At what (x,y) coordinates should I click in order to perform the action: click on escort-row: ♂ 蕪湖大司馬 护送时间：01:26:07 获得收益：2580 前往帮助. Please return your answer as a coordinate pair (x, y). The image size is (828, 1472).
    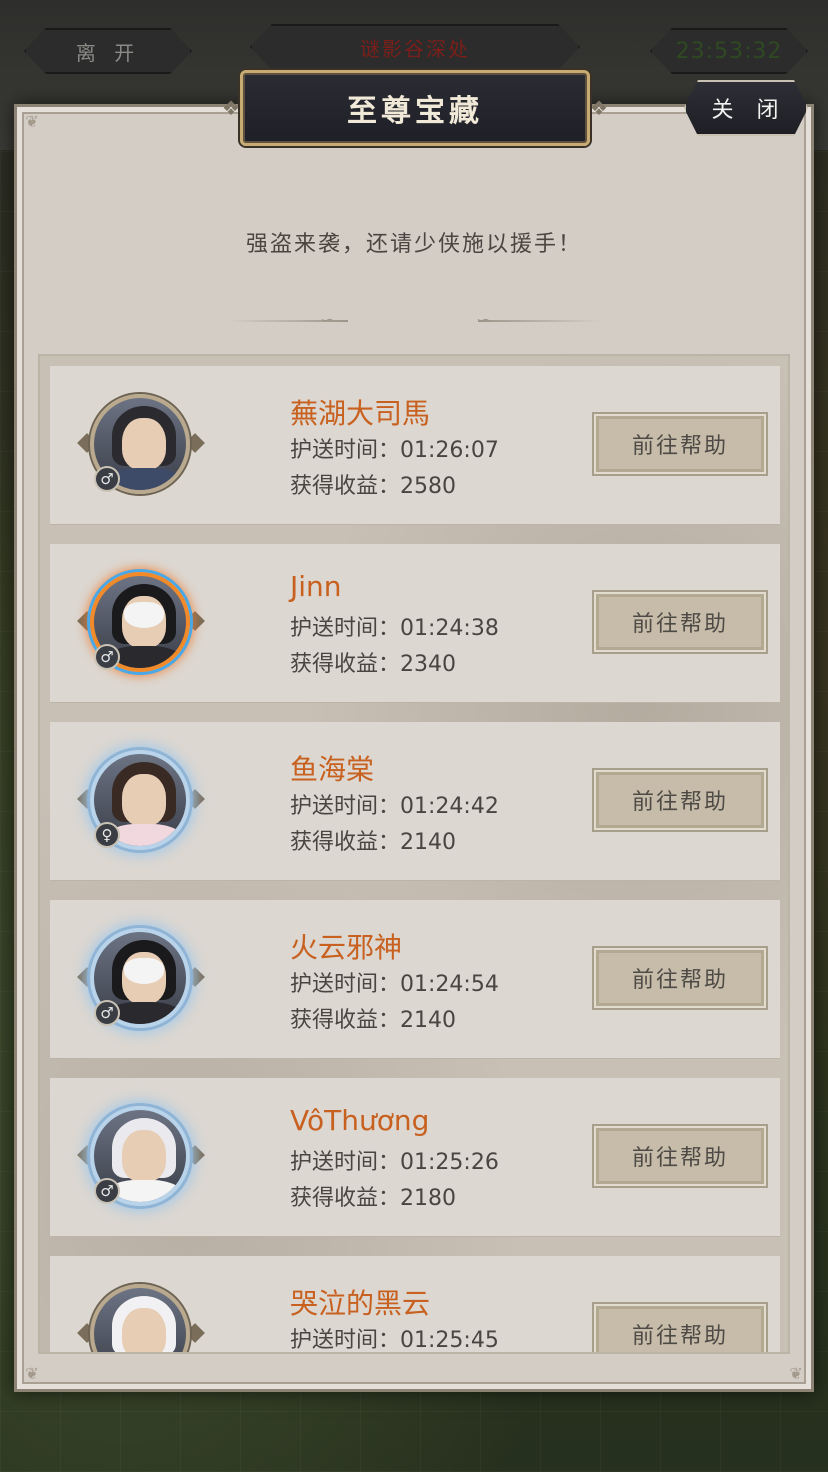
    Looking at the image, I should click on (415, 445).